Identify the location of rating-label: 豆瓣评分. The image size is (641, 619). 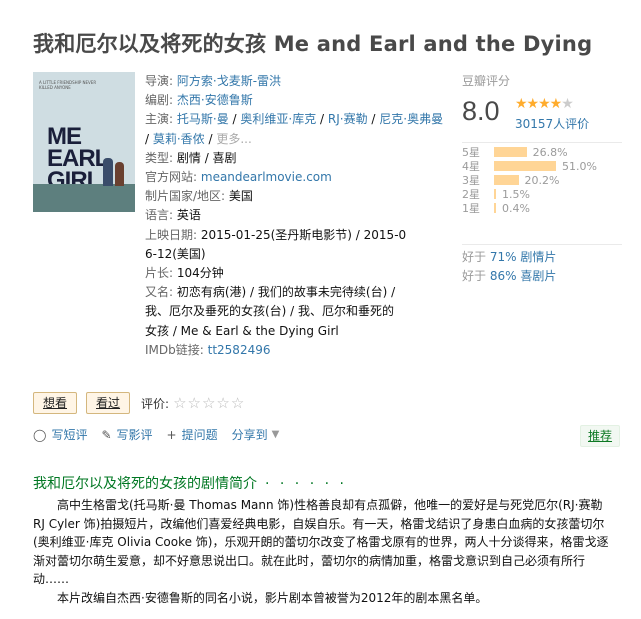
(486, 81).